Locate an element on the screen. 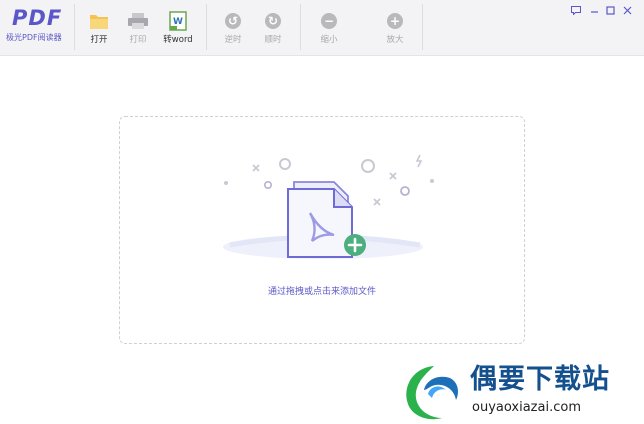 The image size is (644, 424). logo-mark: PDF is located at coordinates (37, 18).